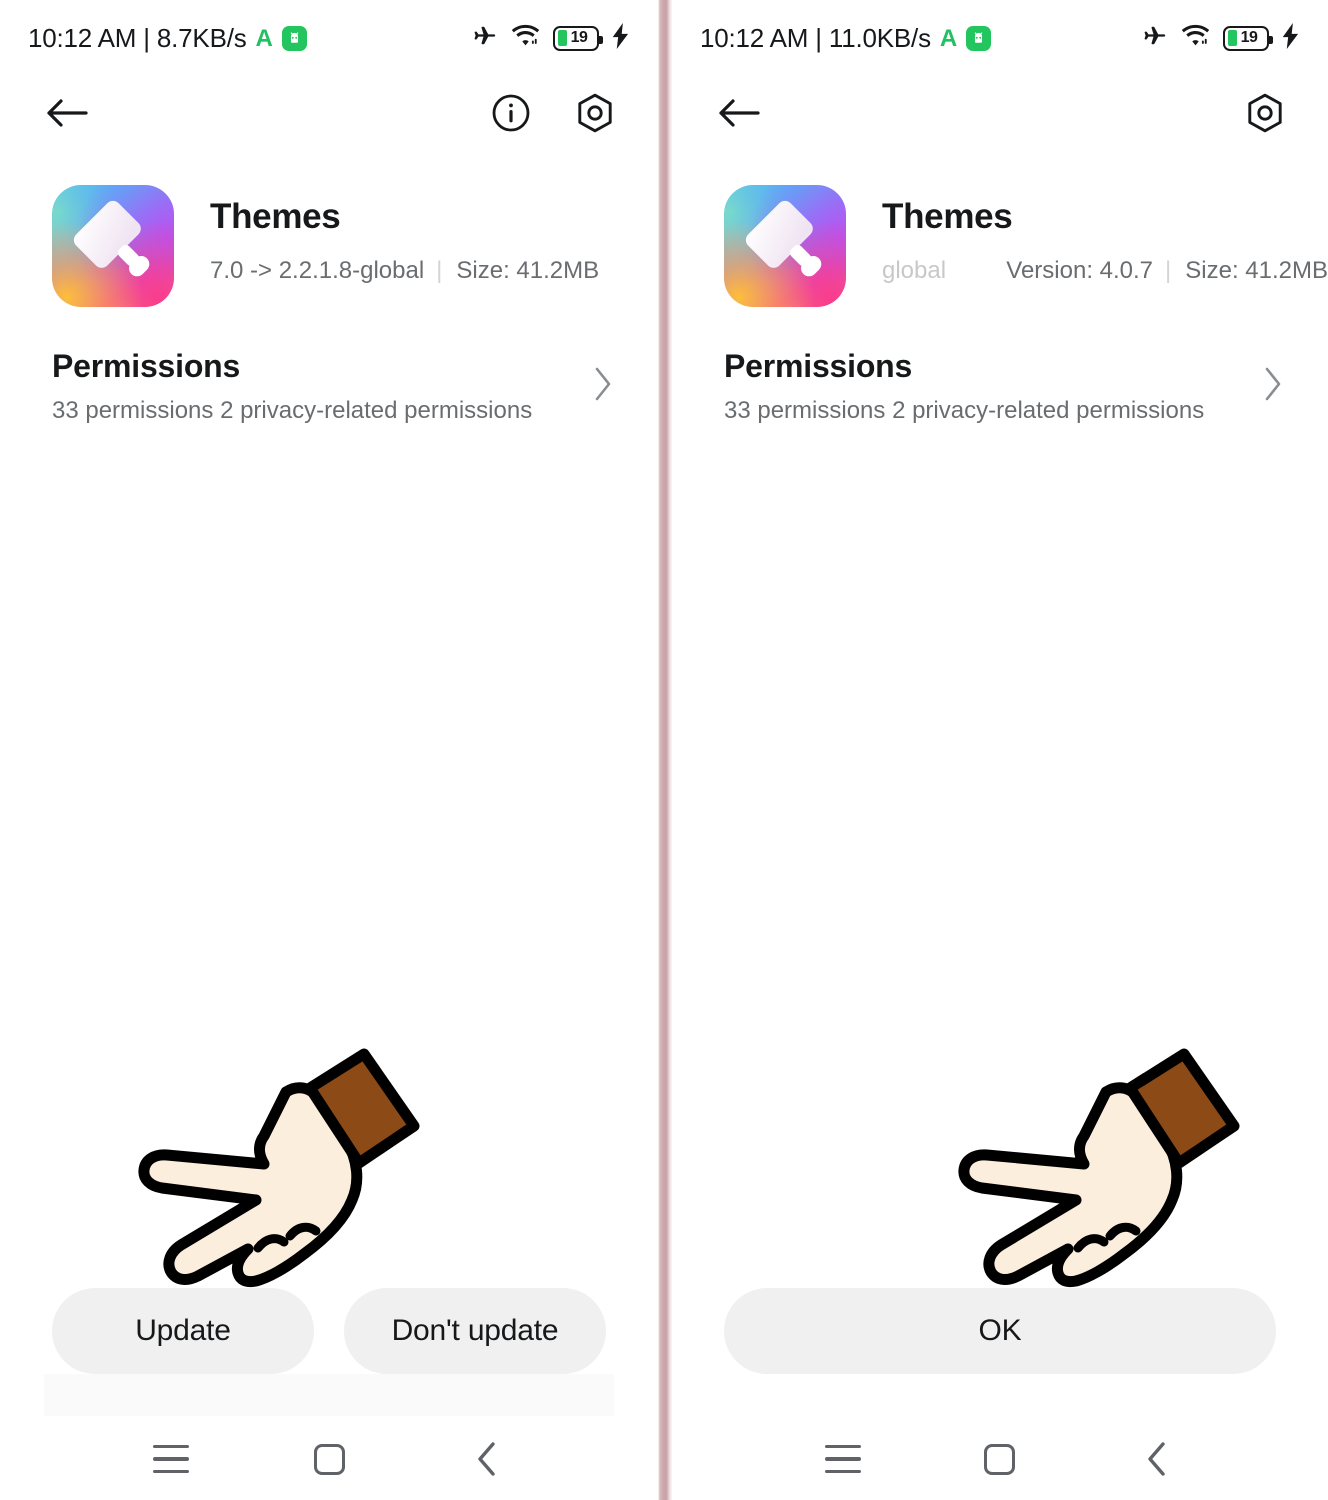 This screenshot has height=1500, width=1328. Describe the element at coordinates (914, 271) in the screenshot. I see `app-version-fading-text: global` at that location.